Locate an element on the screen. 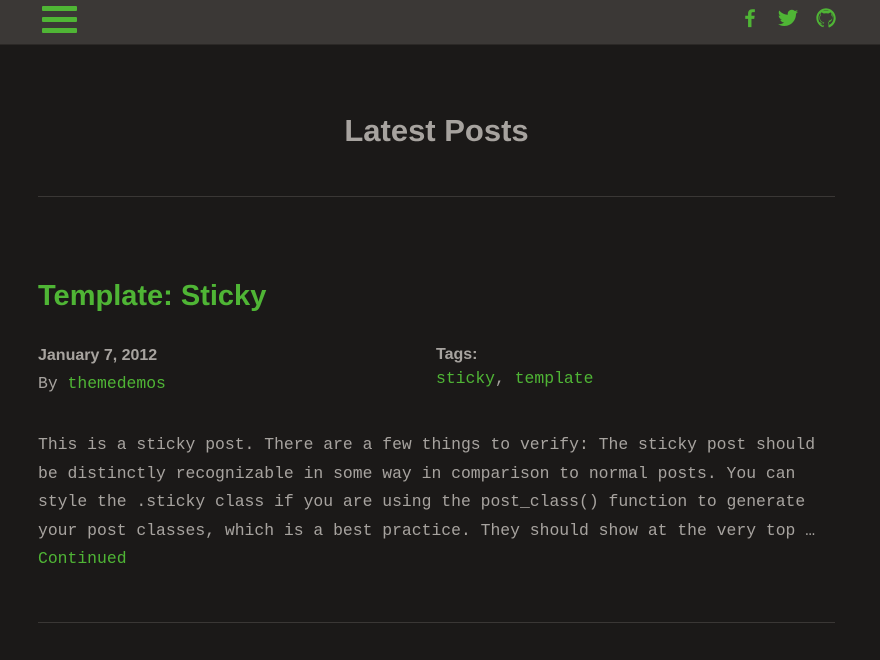  continue-reading-link: Continued is located at coordinates (438, 559).